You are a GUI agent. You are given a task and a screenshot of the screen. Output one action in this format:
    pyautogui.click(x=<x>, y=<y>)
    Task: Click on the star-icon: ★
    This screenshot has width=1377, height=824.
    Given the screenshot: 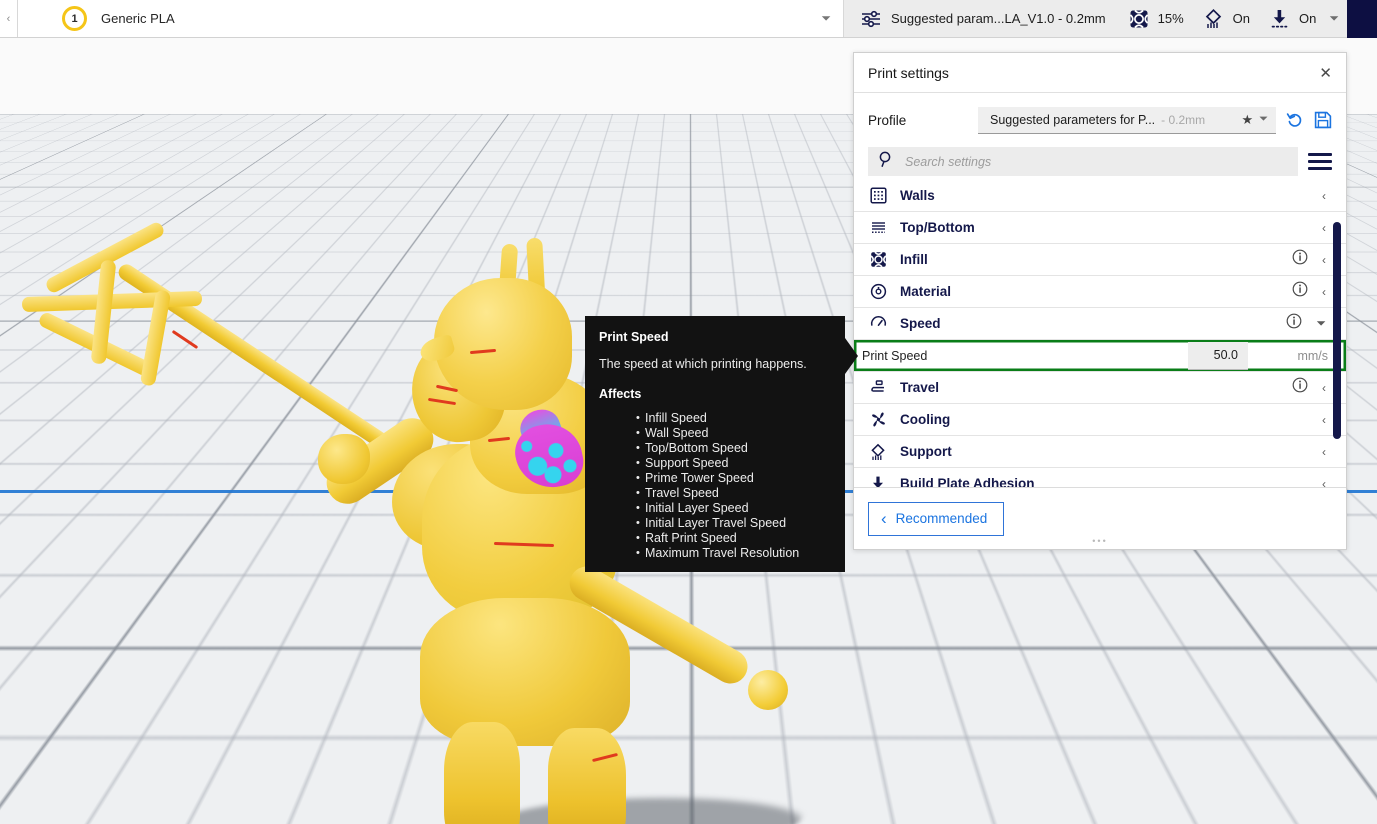 What is the action you would take?
    pyautogui.click(x=1248, y=120)
    